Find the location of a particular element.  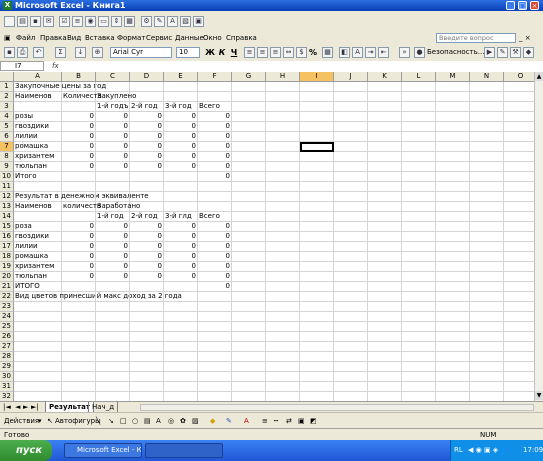

row-header-15: 15 is located at coordinates (7, 227).